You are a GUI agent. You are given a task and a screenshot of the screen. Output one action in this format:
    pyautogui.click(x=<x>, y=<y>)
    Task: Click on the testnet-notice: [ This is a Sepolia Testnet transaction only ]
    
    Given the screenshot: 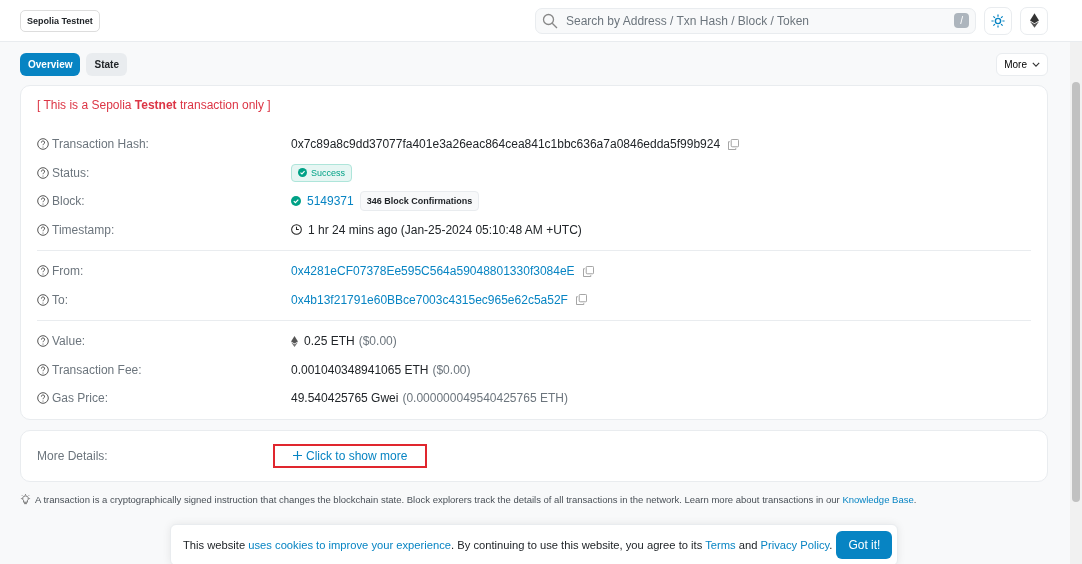 What is the action you would take?
    pyautogui.click(x=154, y=105)
    